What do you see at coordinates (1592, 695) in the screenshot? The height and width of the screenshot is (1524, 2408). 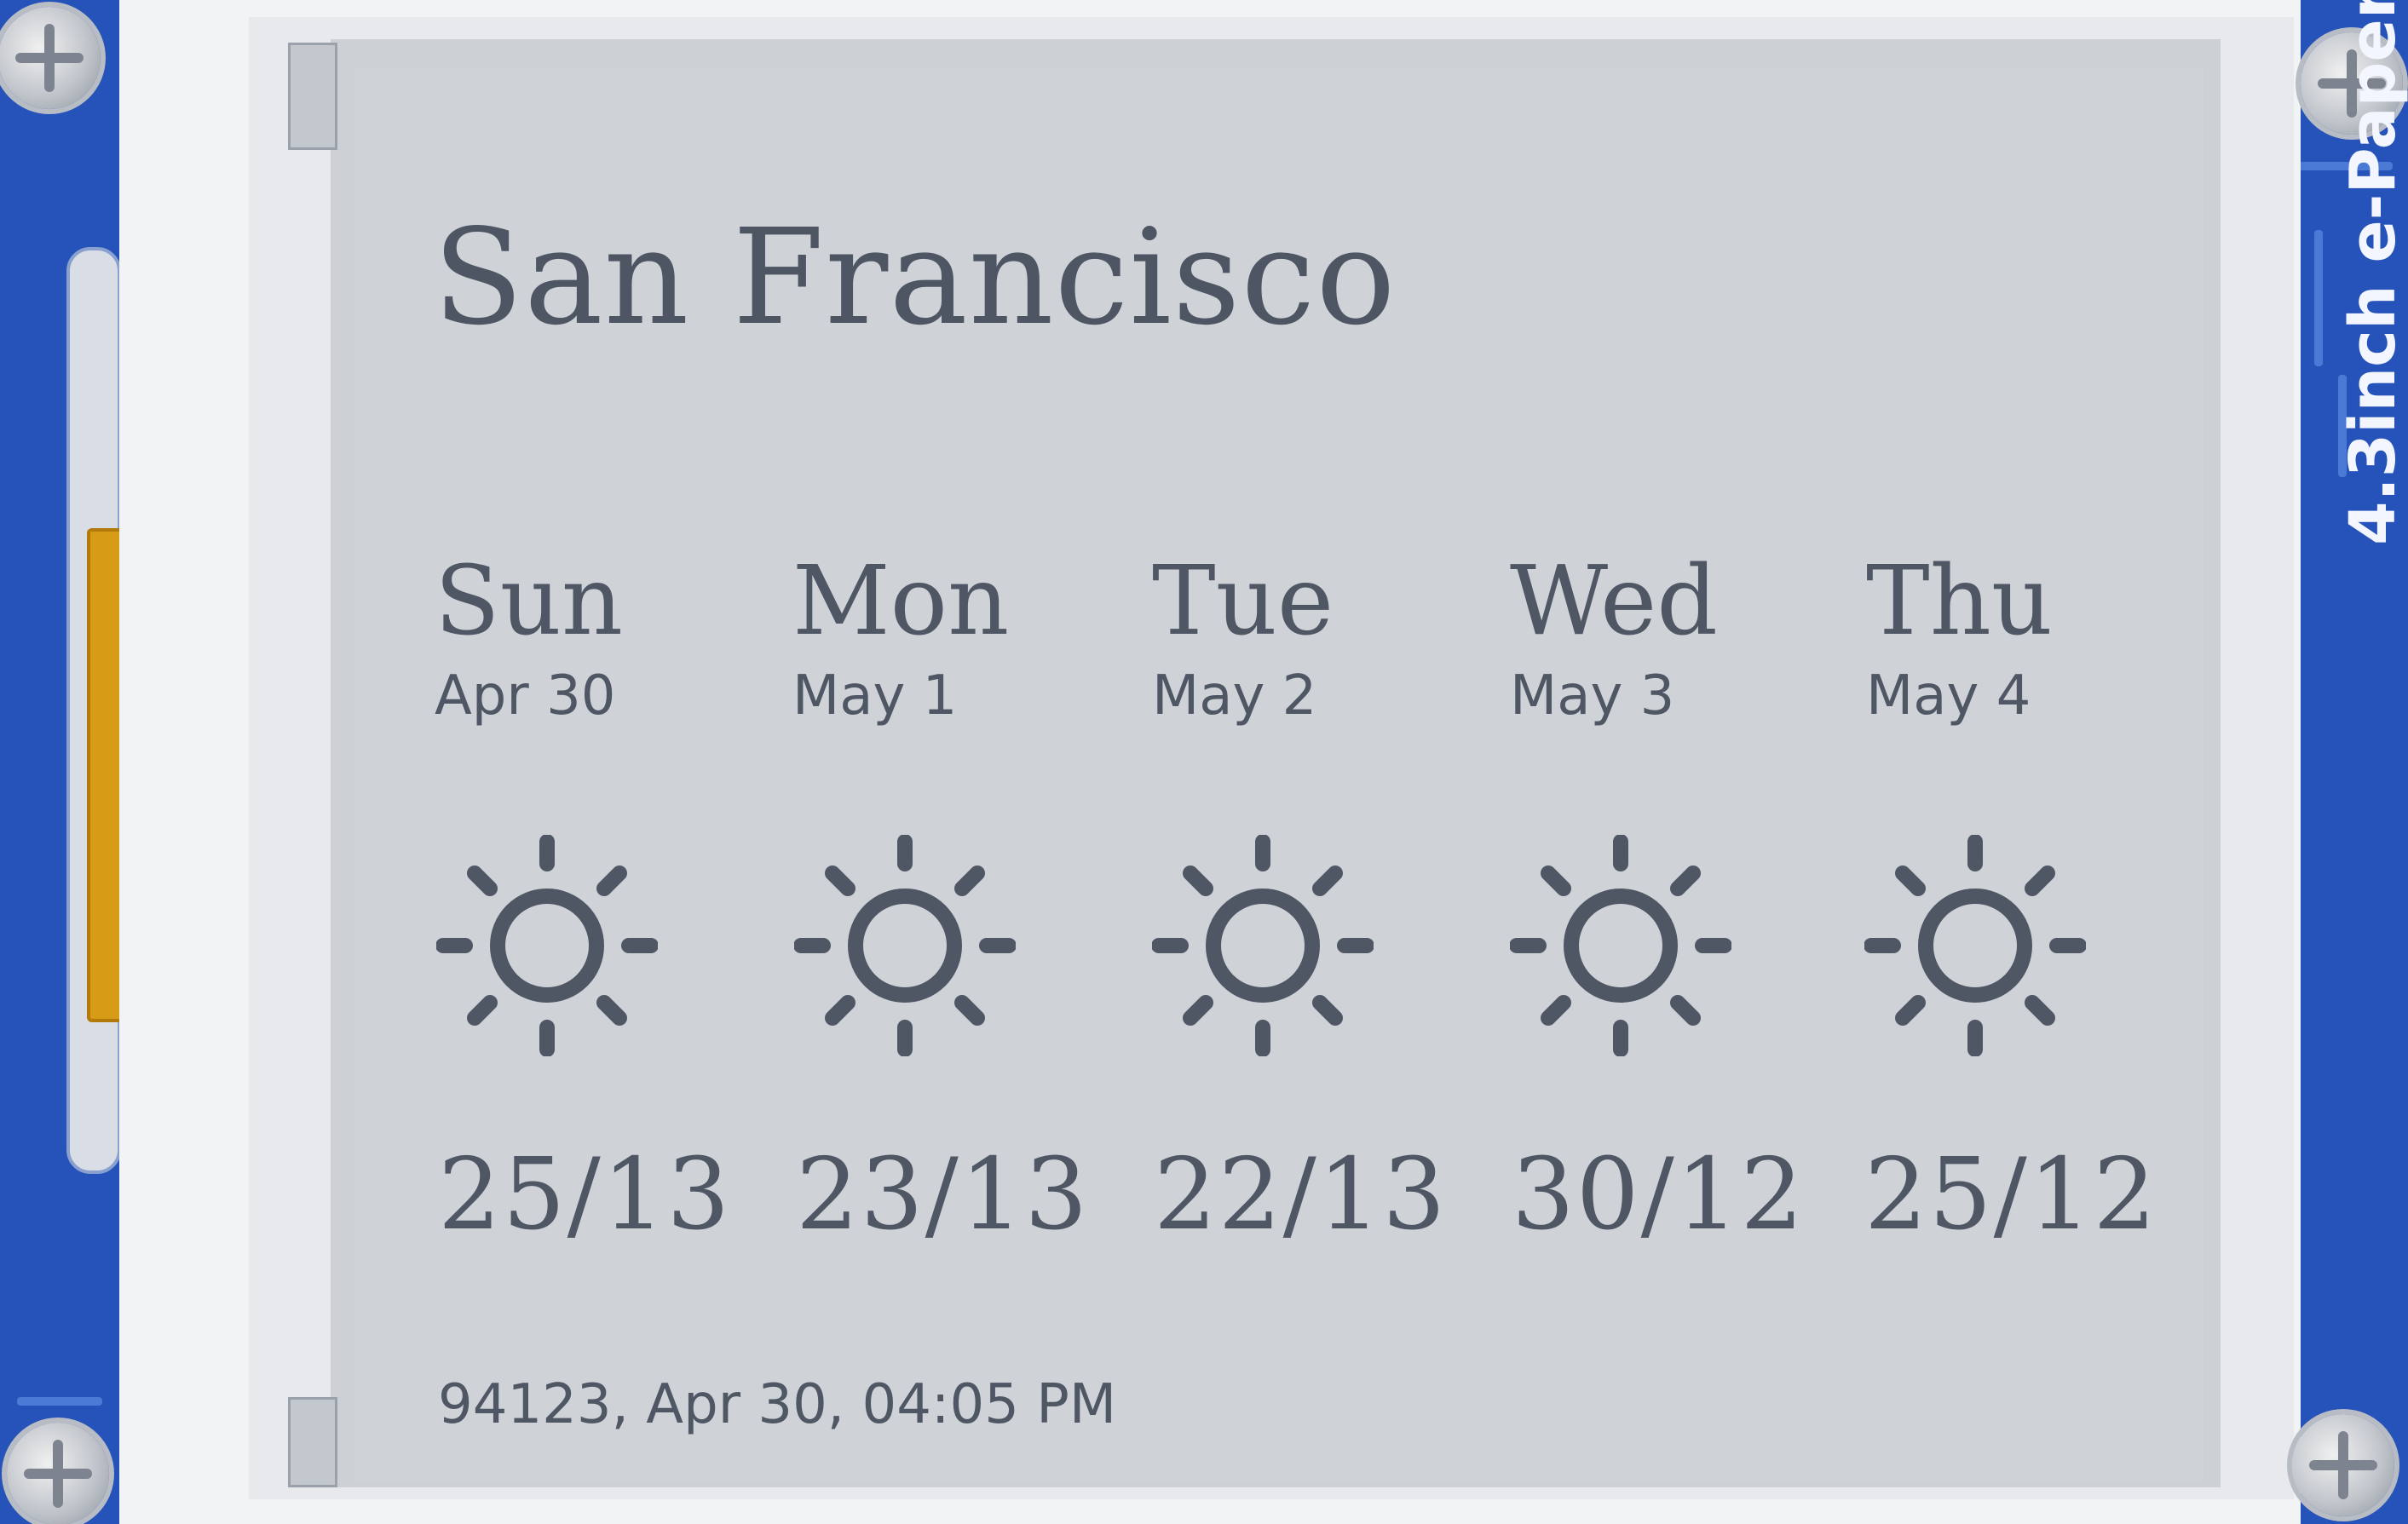 I see `day-date: May 3` at bounding box center [1592, 695].